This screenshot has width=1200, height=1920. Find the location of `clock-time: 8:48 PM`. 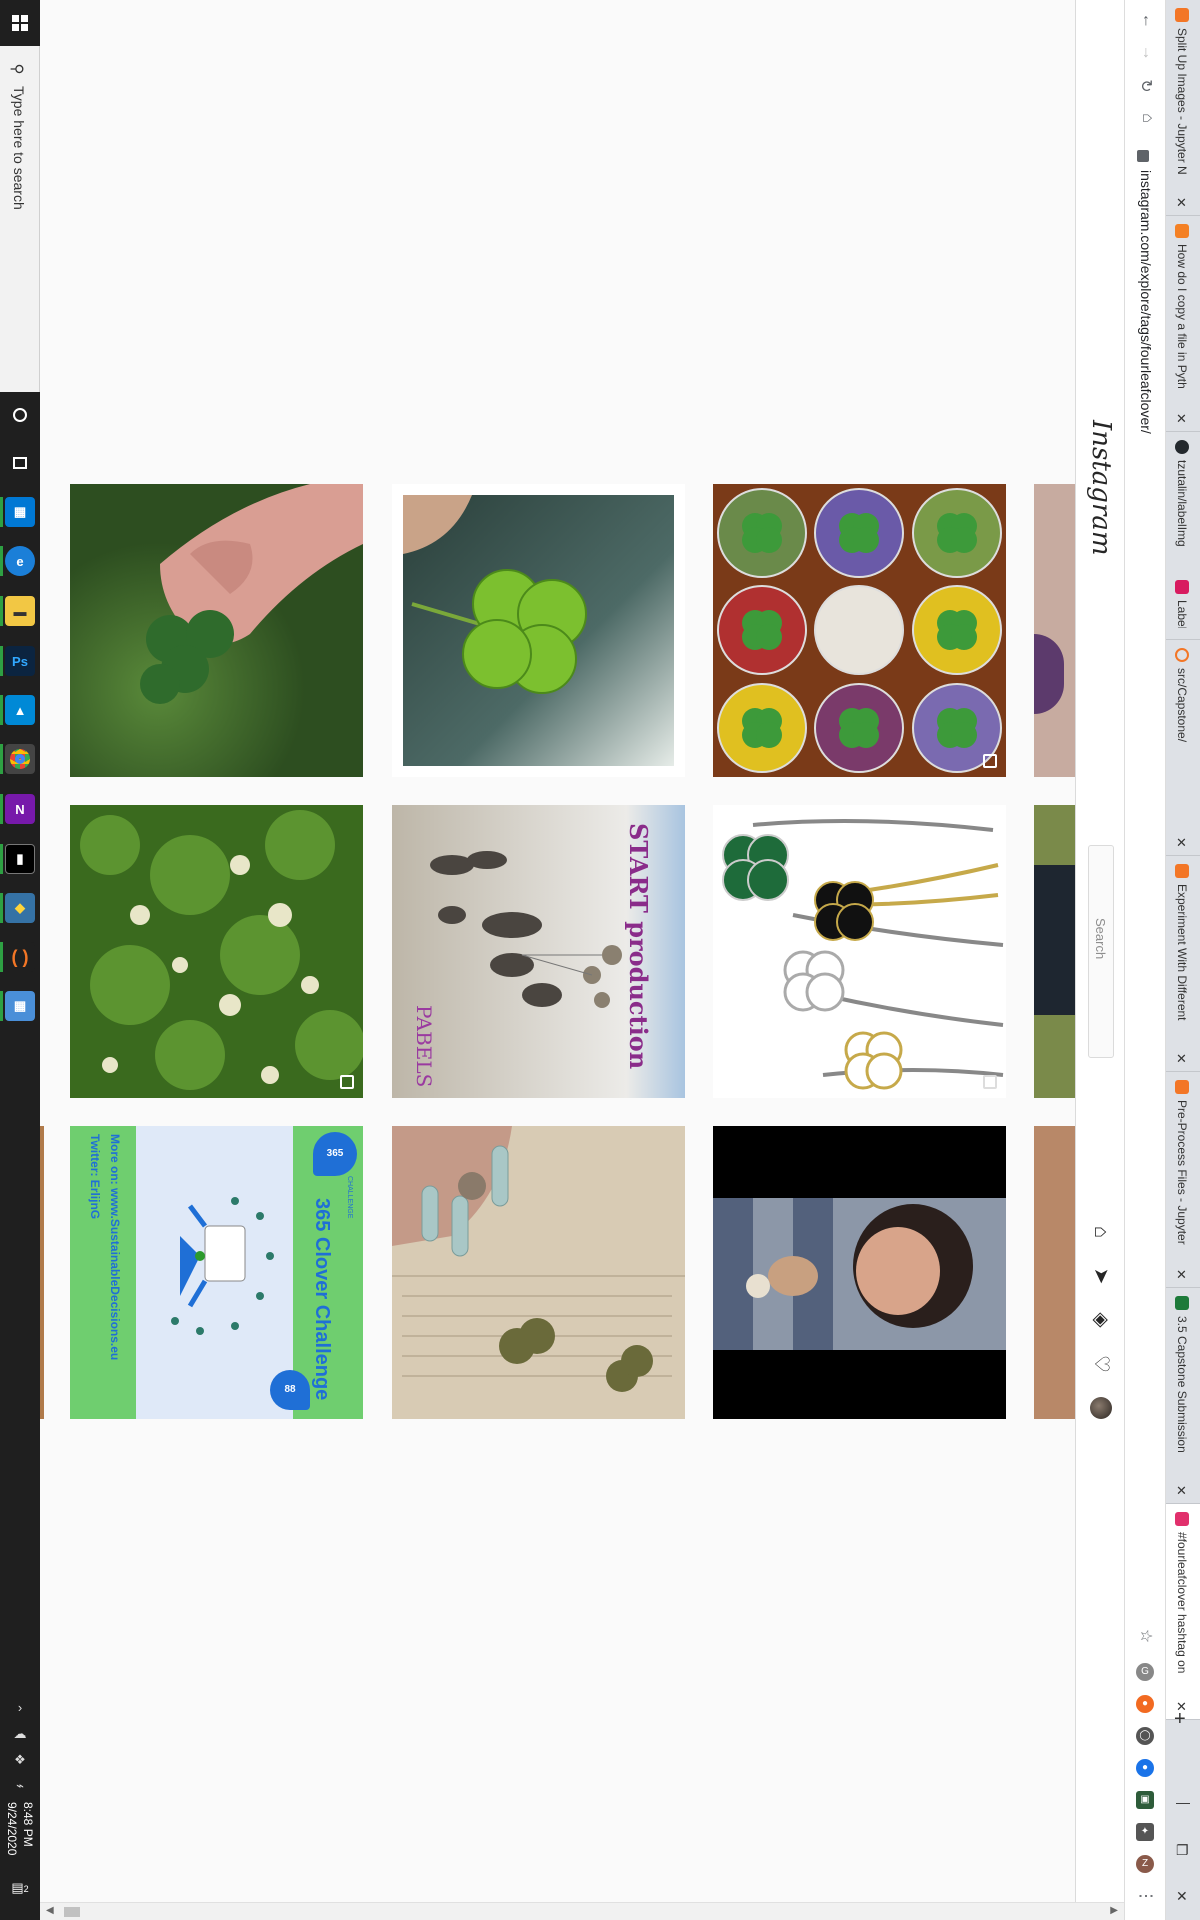

clock-time: 8:48 PM is located at coordinates (28, 1824).